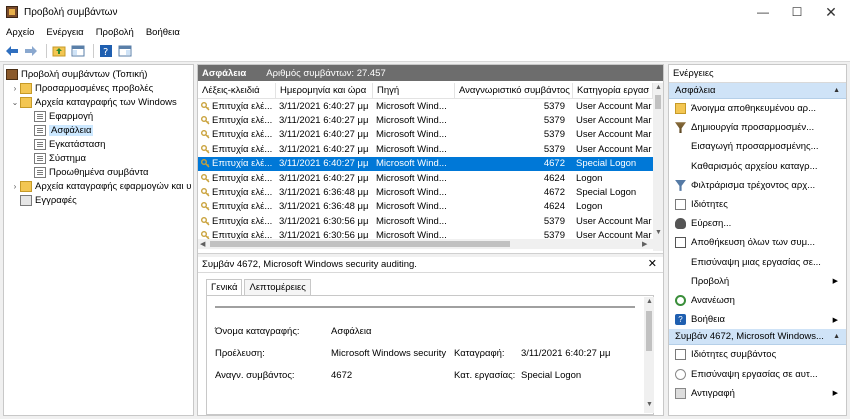 This screenshot has height=419, width=850. I want to click on log-name-label: Όνομα καταγραφής:, so click(257, 331).